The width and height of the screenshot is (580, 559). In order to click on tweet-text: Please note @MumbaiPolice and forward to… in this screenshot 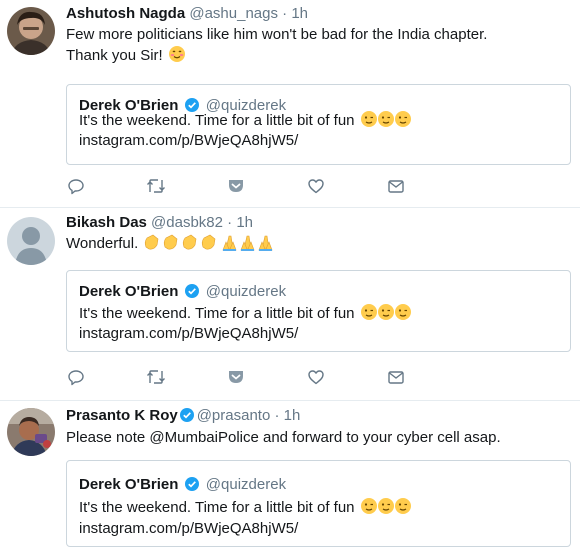, I will do `click(283, 438)`.